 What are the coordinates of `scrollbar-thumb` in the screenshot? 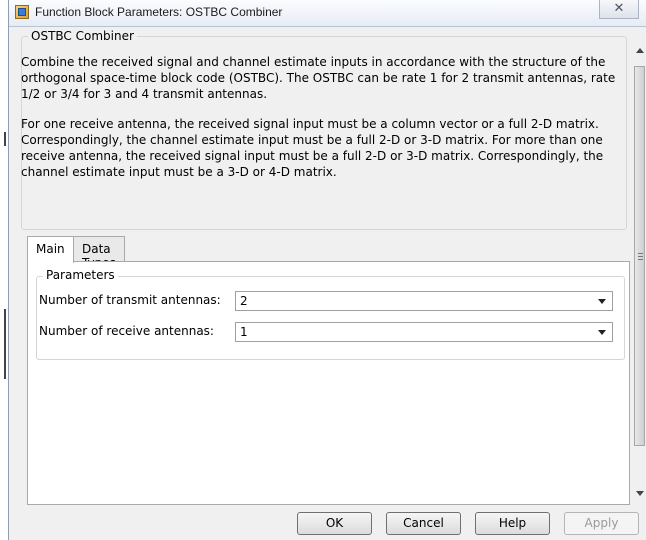 It's located at (639, 256).